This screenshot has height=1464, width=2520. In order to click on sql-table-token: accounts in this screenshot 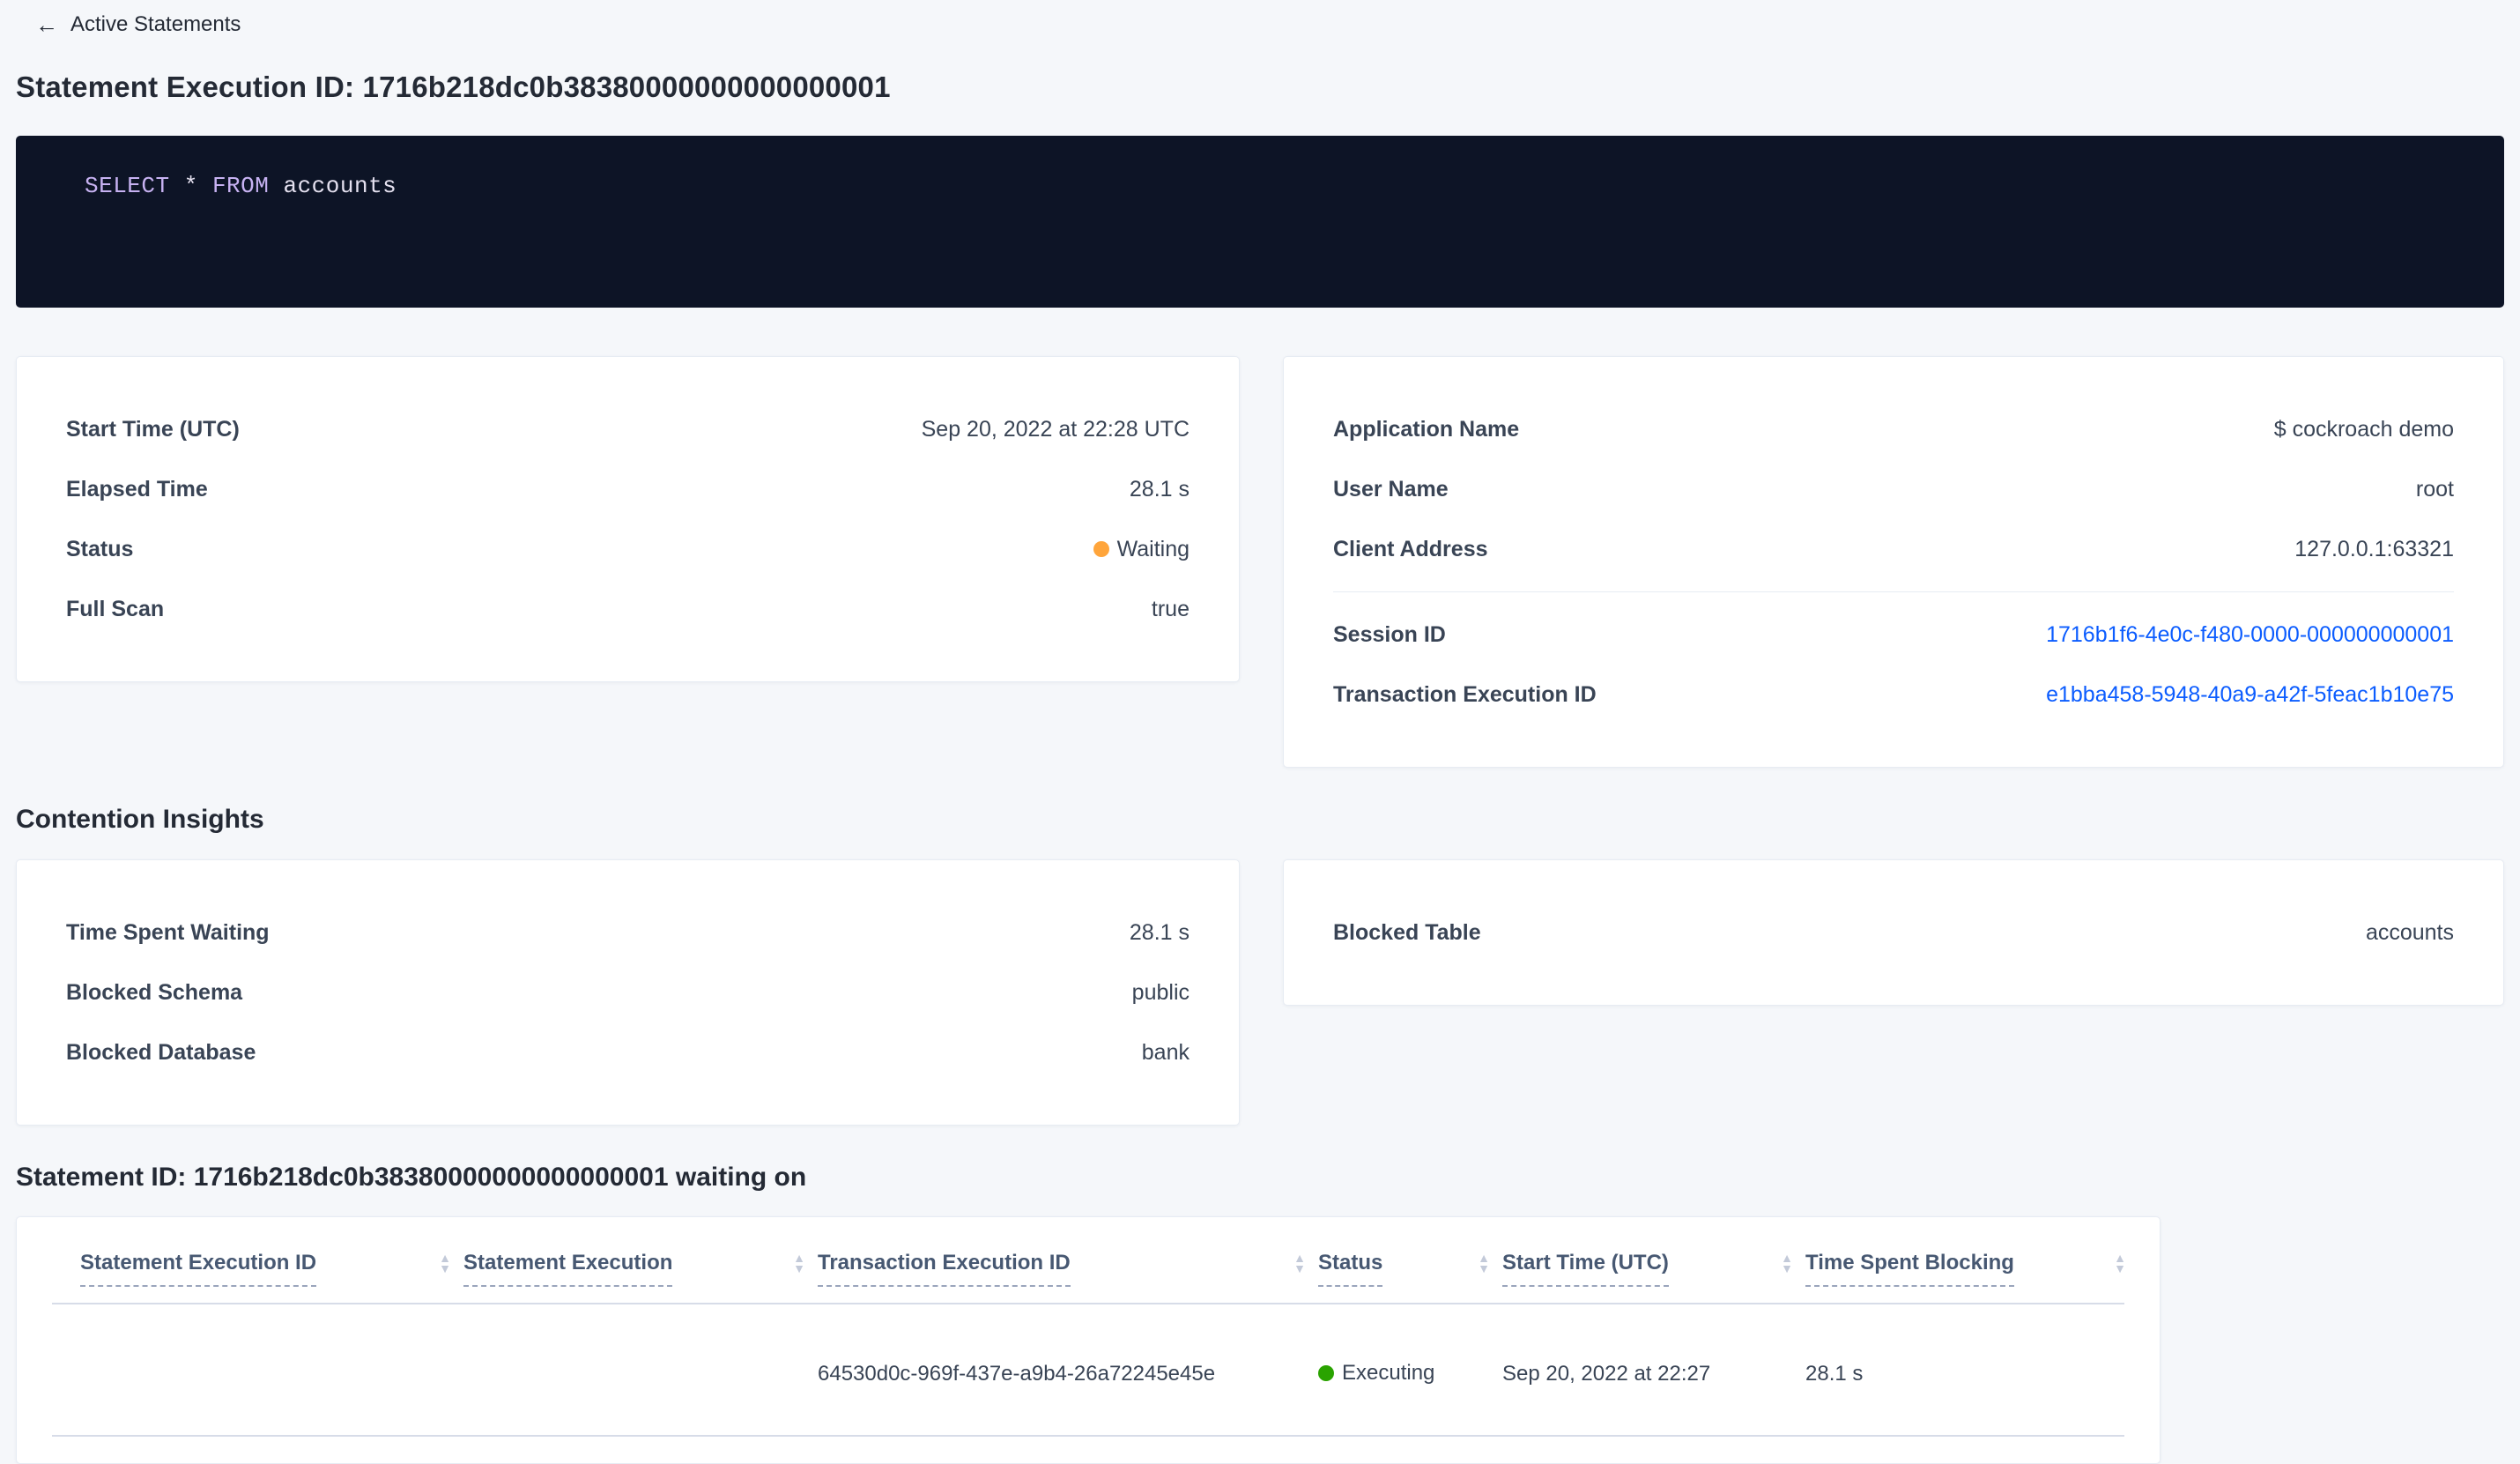, I will do `click(333, 186)`.